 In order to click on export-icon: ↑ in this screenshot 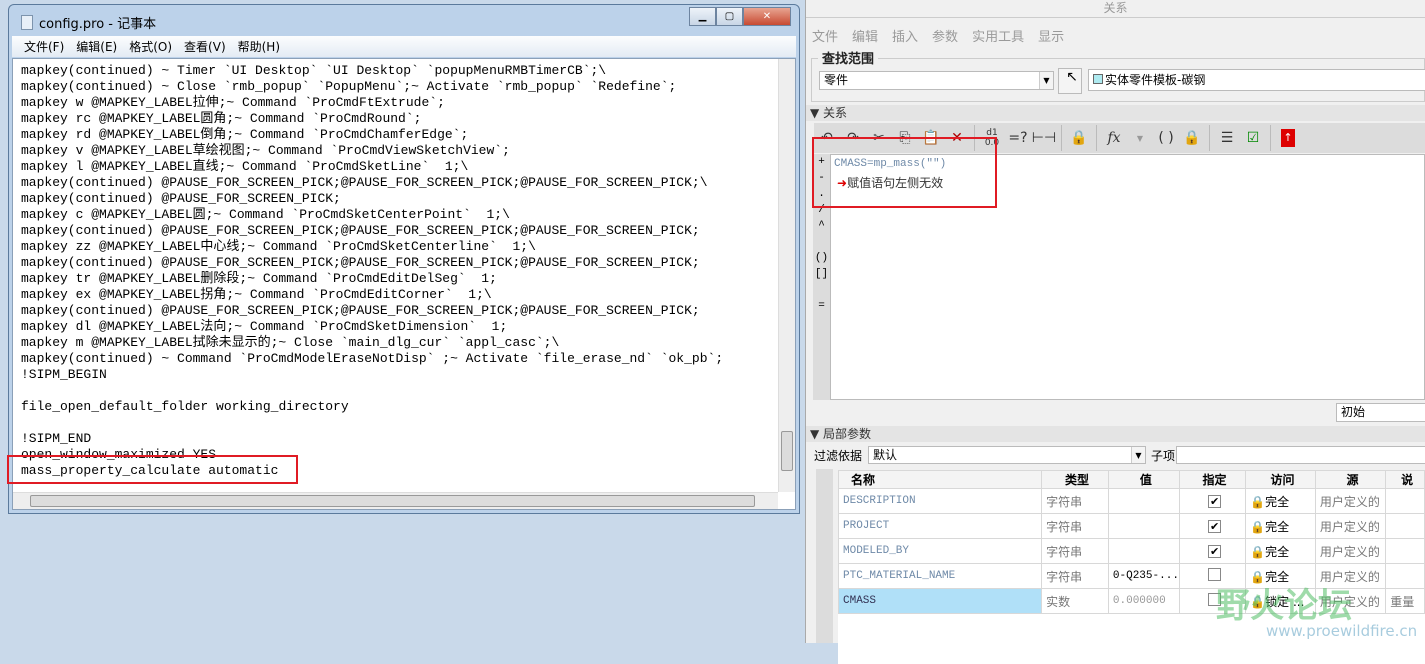, I will do `click(1288, 138)`.